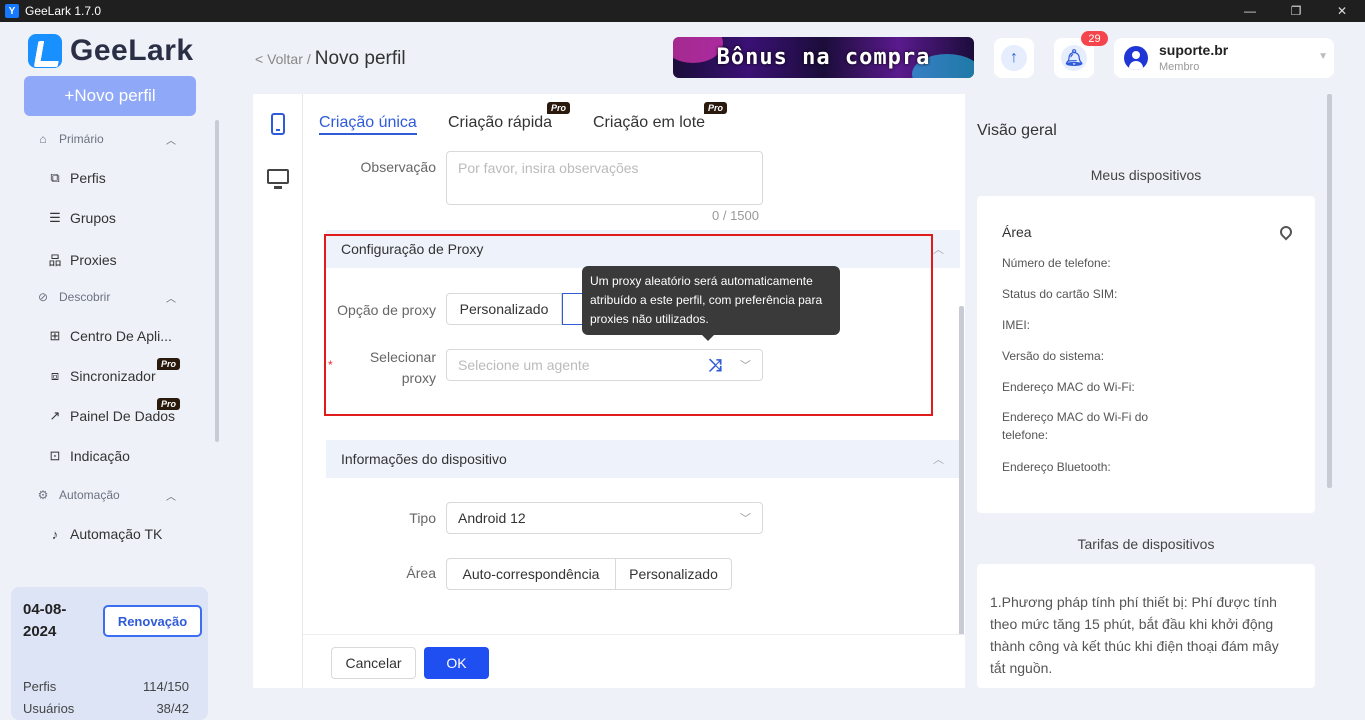  I want to click on breadcrumb: < Voltar / Novo perfil, so click(330, 59).